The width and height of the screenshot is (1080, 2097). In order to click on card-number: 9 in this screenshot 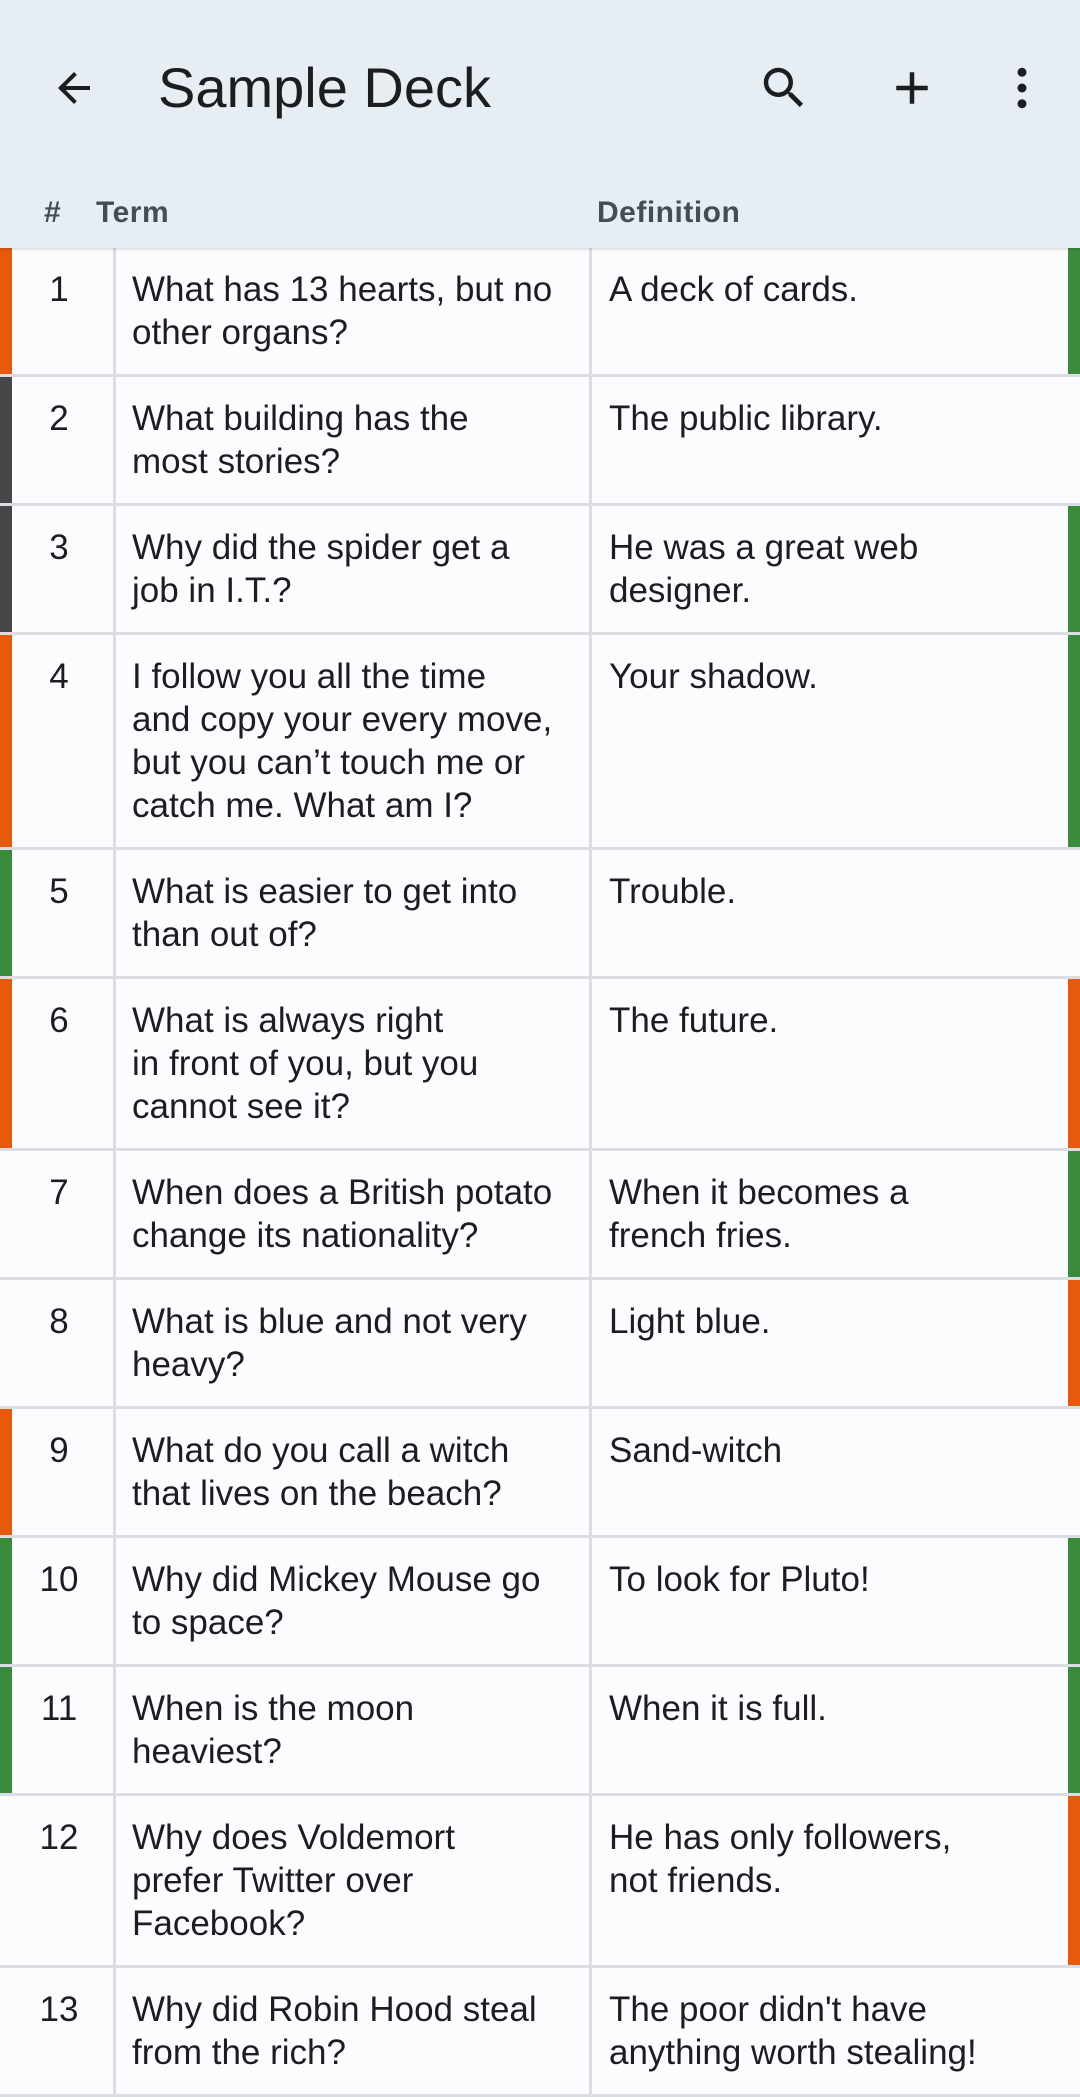, I will do `click(59, 1450)`.